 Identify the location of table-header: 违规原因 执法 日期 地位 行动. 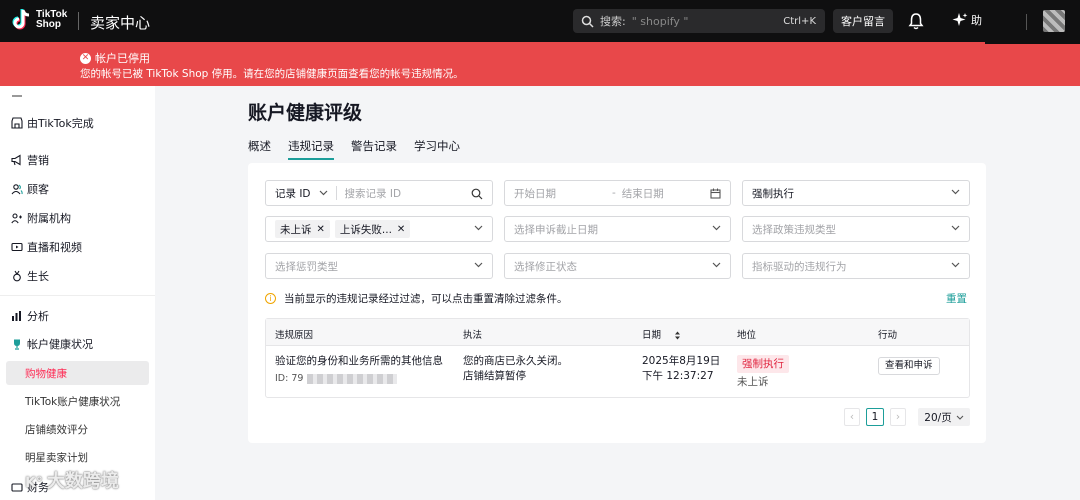
(617, 332).